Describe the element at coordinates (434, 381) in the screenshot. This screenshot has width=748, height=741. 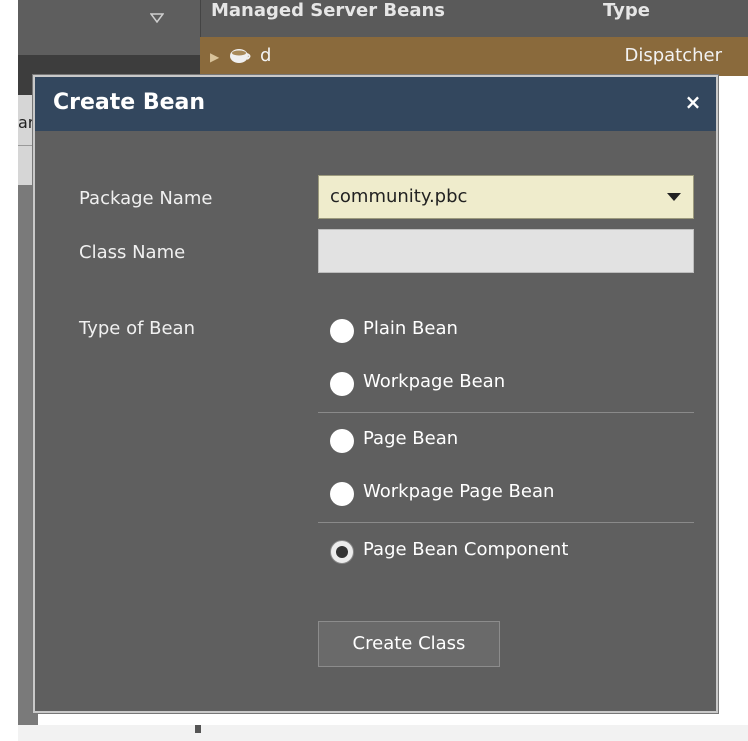
I see `radio-label: Workpage Bean` at that location.